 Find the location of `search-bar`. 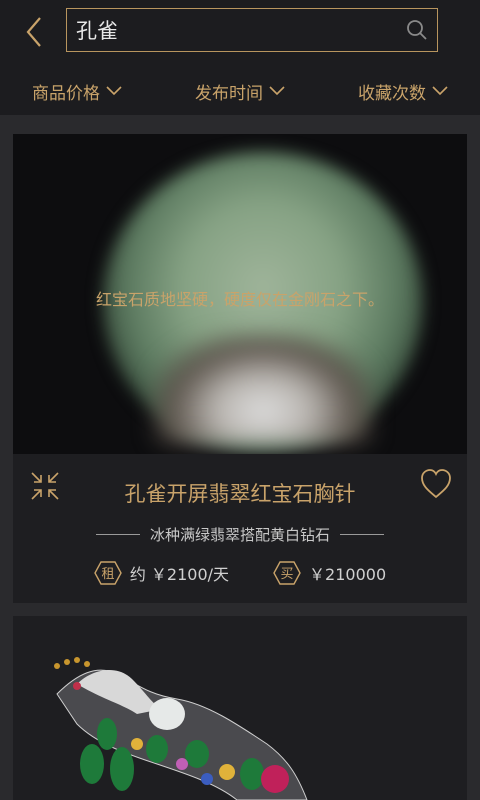

search-bar is located at coordinates (252, 30).